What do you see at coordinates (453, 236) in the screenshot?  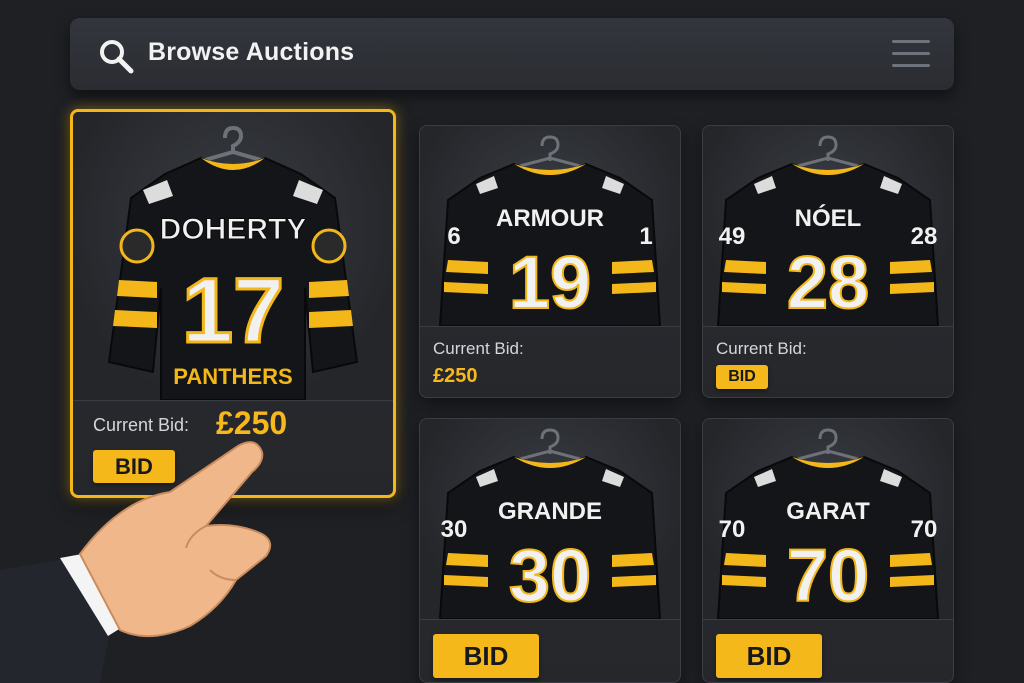 I see `svg-text: 6` at bounding box center [453, 236].